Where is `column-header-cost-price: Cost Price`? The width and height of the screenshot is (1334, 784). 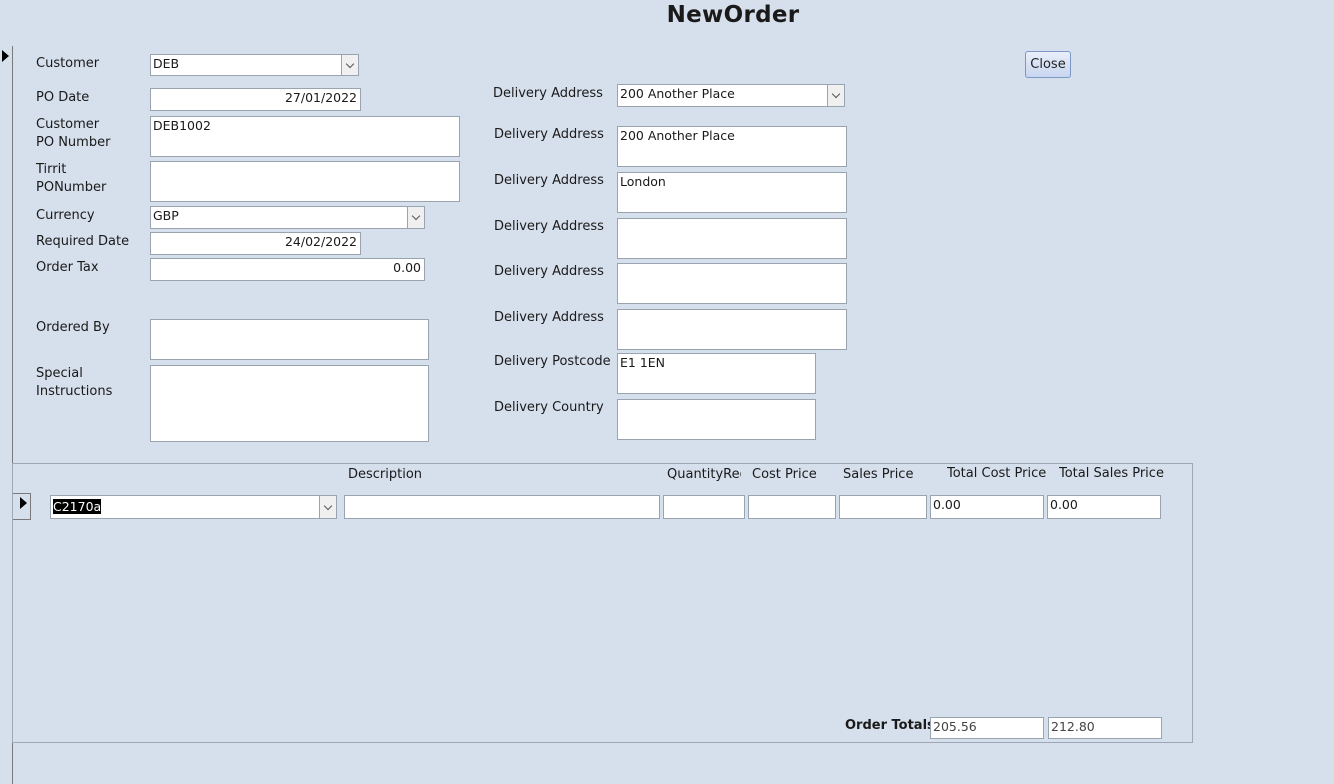 column-header-cost-price: Cost Price is located at coordinates (784, 474).